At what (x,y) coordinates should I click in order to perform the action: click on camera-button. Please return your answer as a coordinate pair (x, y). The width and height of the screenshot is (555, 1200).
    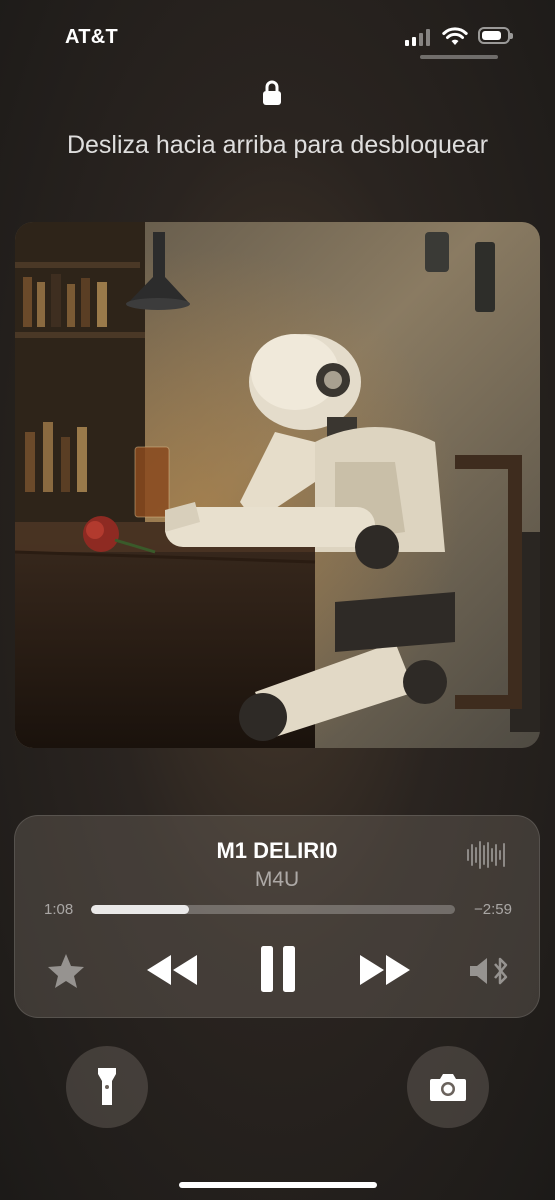
    Looking at the image, I should click on (448, 1087).